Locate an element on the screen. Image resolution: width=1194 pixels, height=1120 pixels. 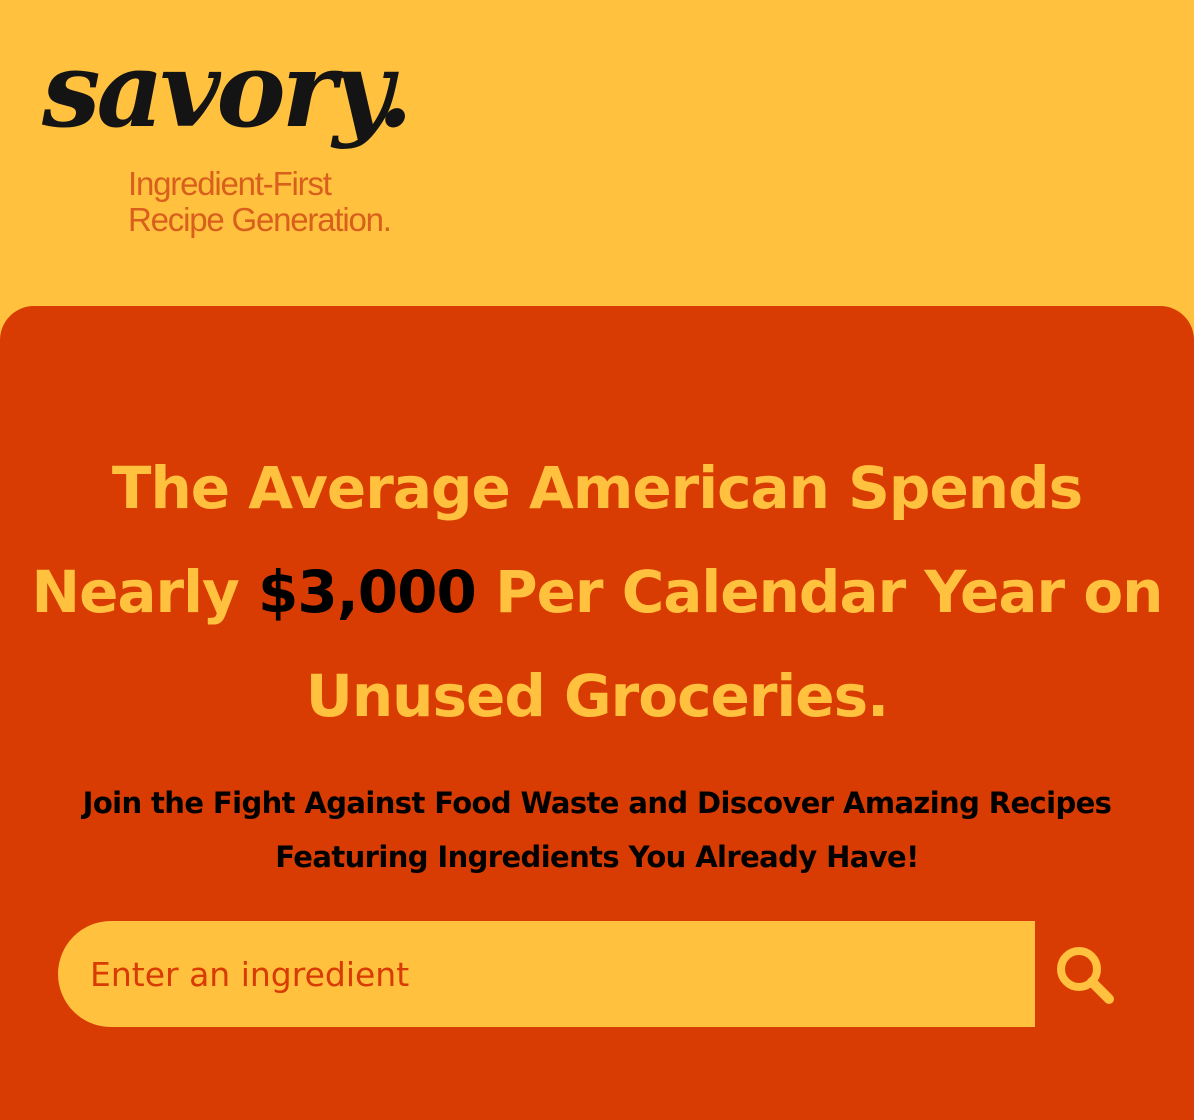
ingredient-search-form is located at coordinates (546, 974).